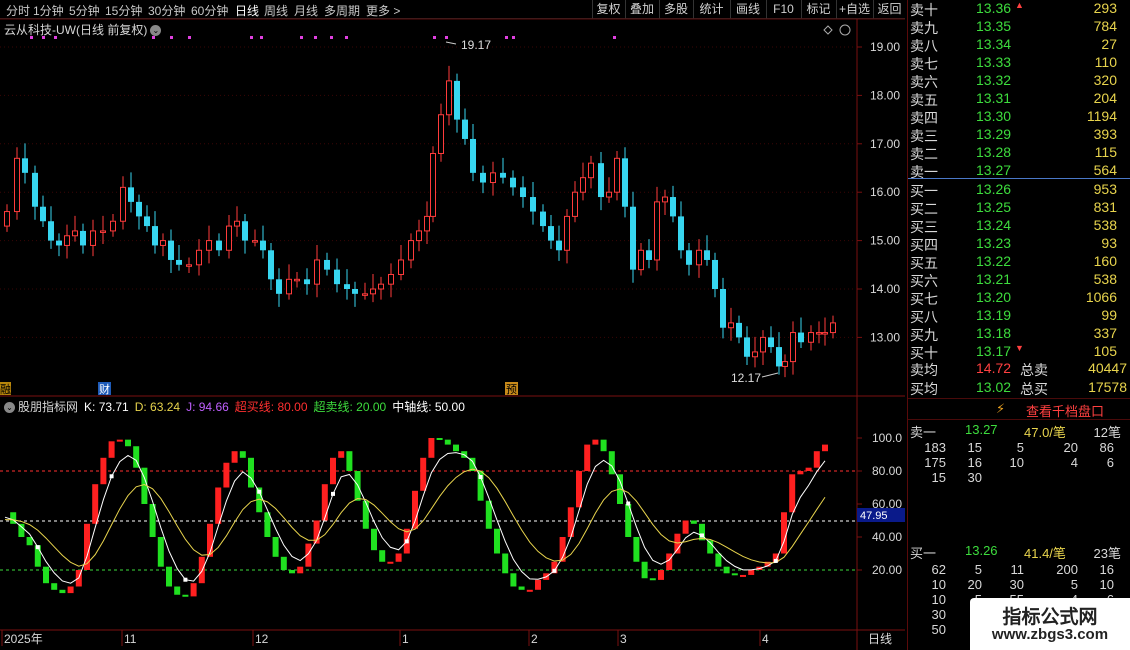 This screenshot has height=650, width=1130. What do you see at coordinates (1107, 432) in the screenshot?
I see `ask1-count: 12笔` at bounding box center [1107, 432].